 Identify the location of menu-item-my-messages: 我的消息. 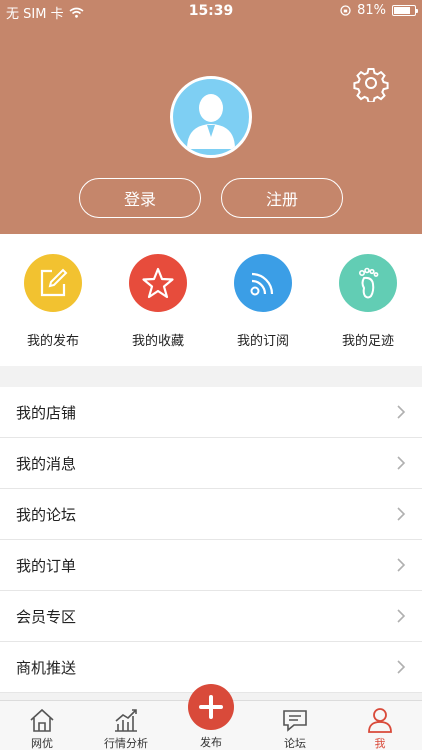
(211, 463).